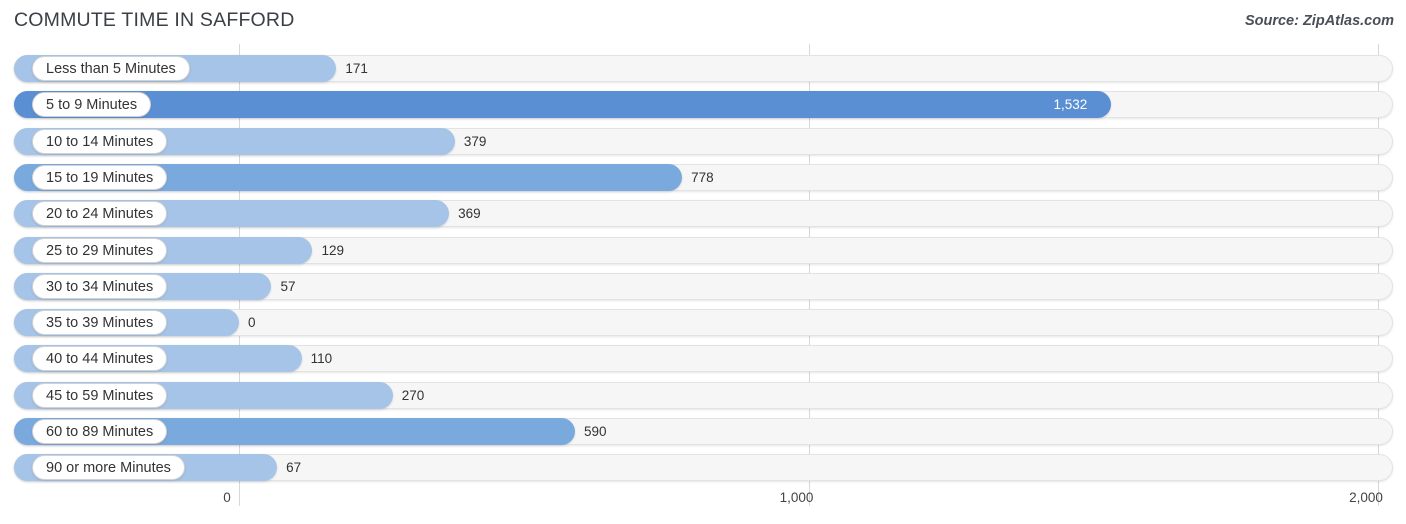  I want to click on bar-row: 90 or more Minutes 67, so click(703, 468).